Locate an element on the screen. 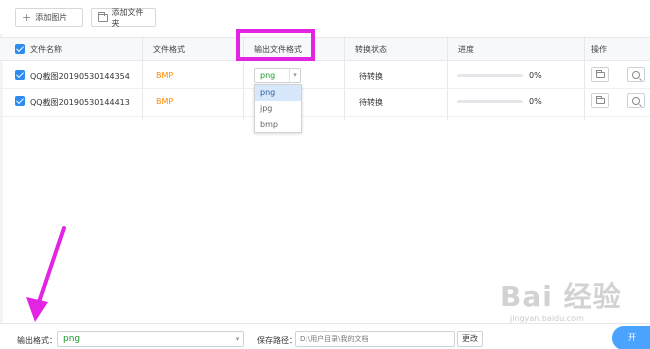 The image size is (650, 349). header-file-name: 文件名称 is located at coordinates (46, 49).